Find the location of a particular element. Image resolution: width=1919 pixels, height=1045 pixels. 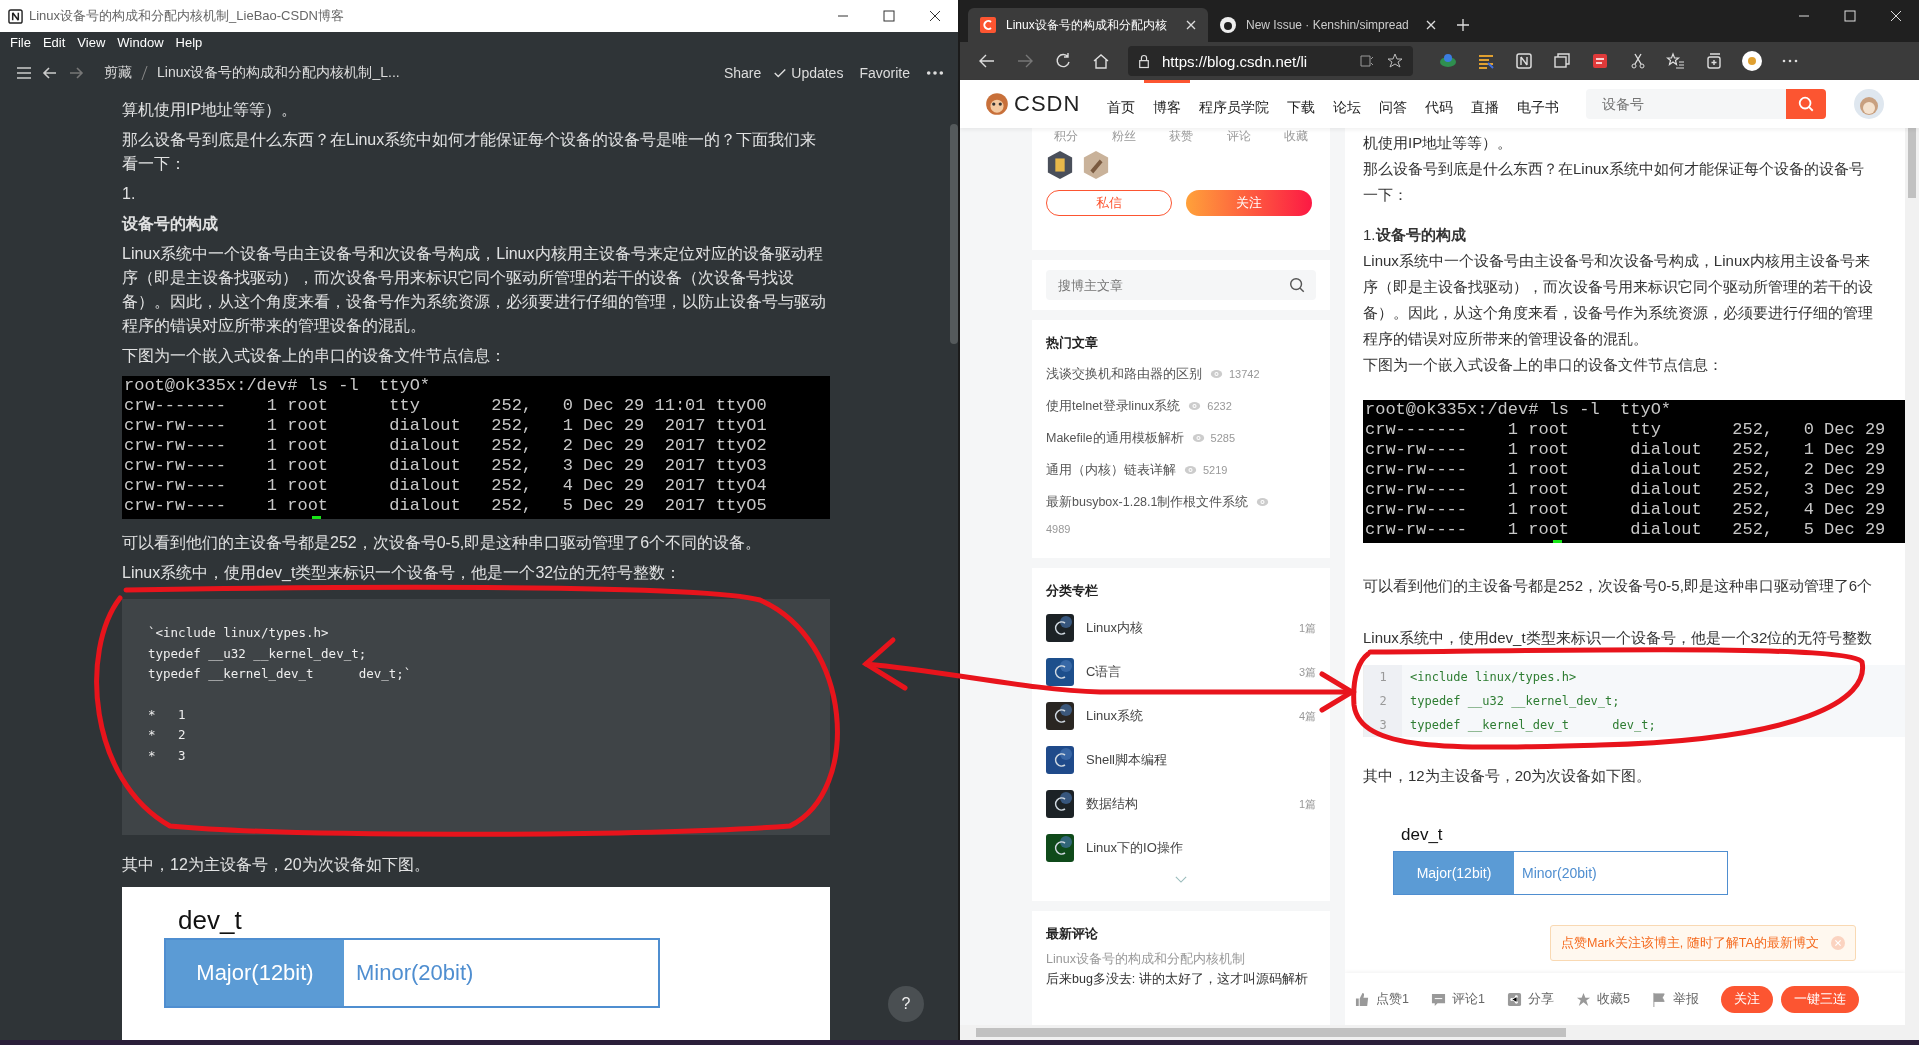

address-bar: https://blog.csdn.net/li is located at coordinates (1270, 61).